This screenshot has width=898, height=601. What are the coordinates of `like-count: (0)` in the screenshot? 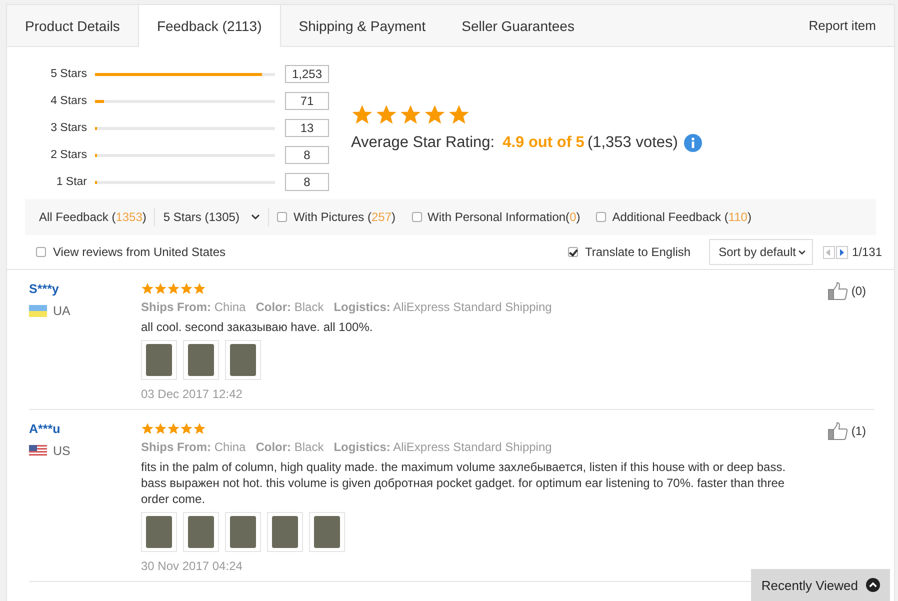 It's located at (858, 291).